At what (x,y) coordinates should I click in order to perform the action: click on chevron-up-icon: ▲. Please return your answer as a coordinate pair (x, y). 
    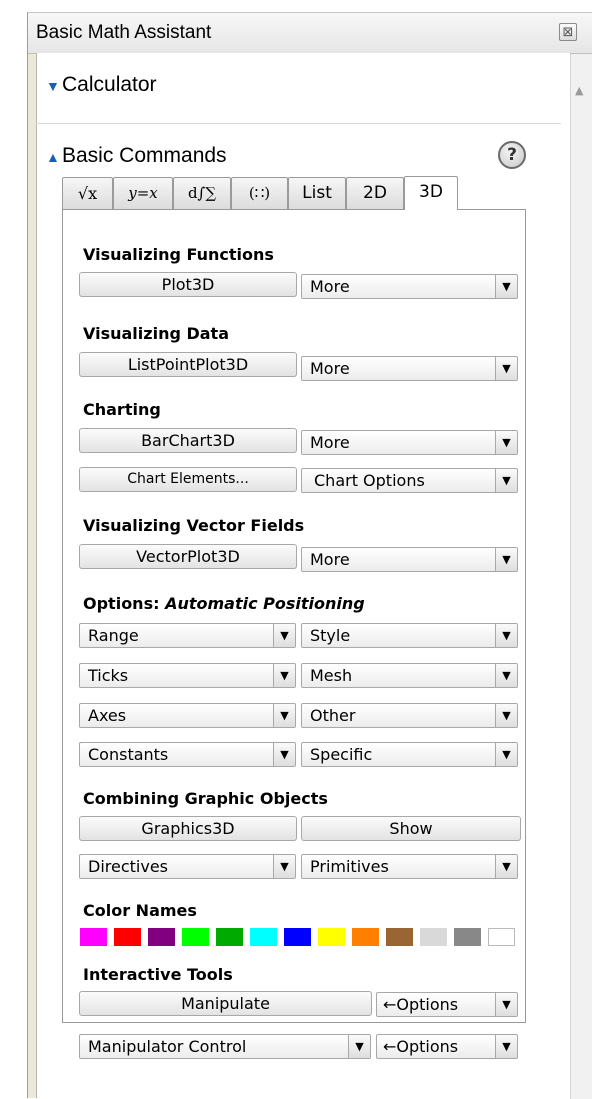
    Looking at the image, I should click on (53, 157).